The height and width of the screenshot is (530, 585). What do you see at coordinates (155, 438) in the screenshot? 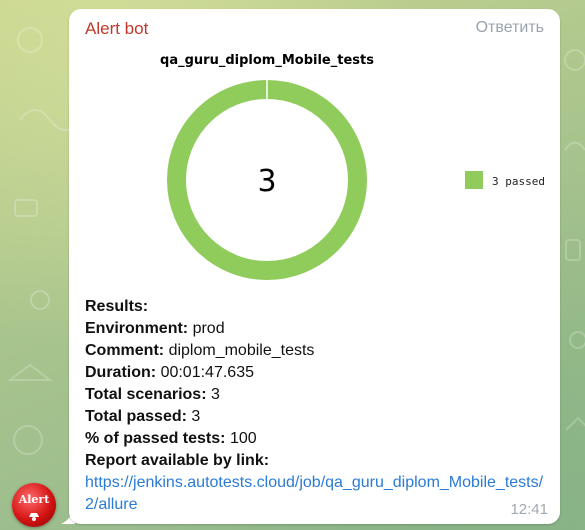
I see `percent-passed-label: % of passed tests:` at bounding box center [155, 438].